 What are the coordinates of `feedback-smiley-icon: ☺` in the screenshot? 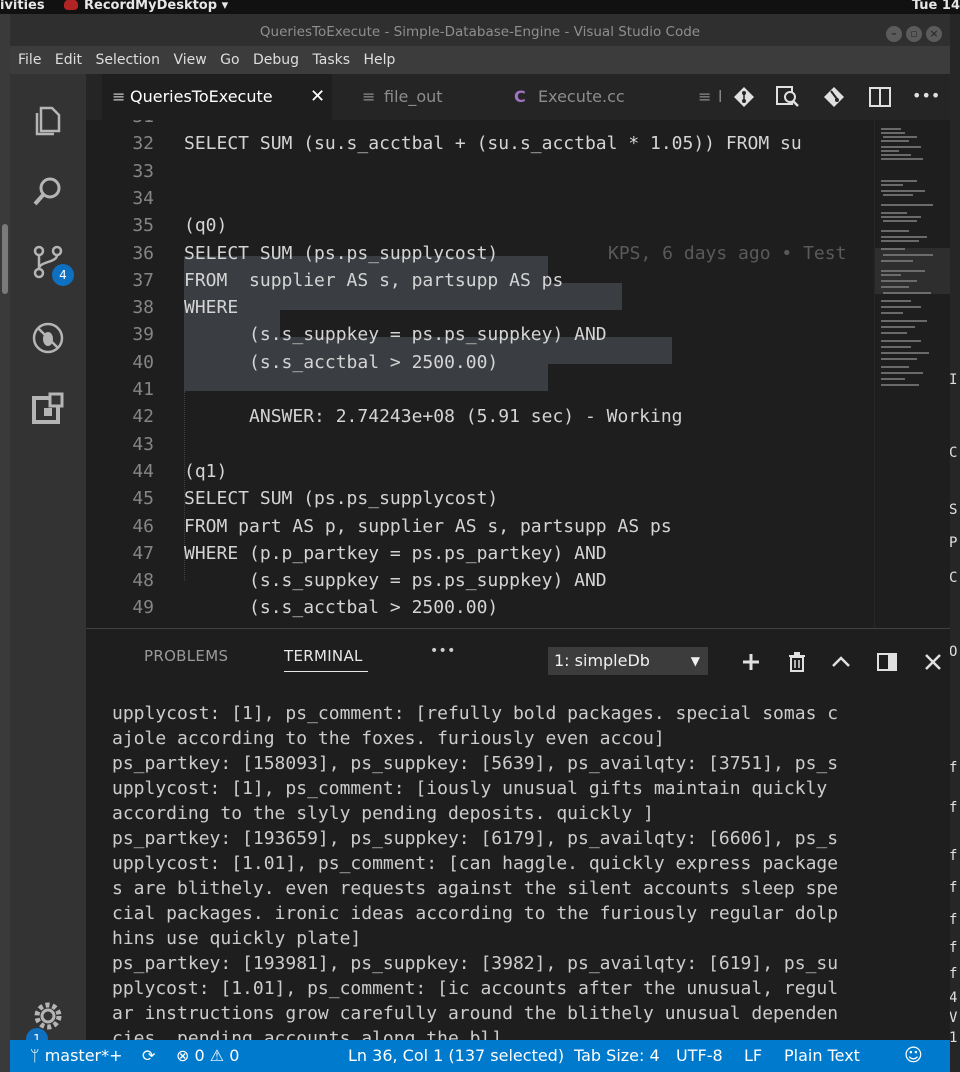 It's located at (913, 1056).